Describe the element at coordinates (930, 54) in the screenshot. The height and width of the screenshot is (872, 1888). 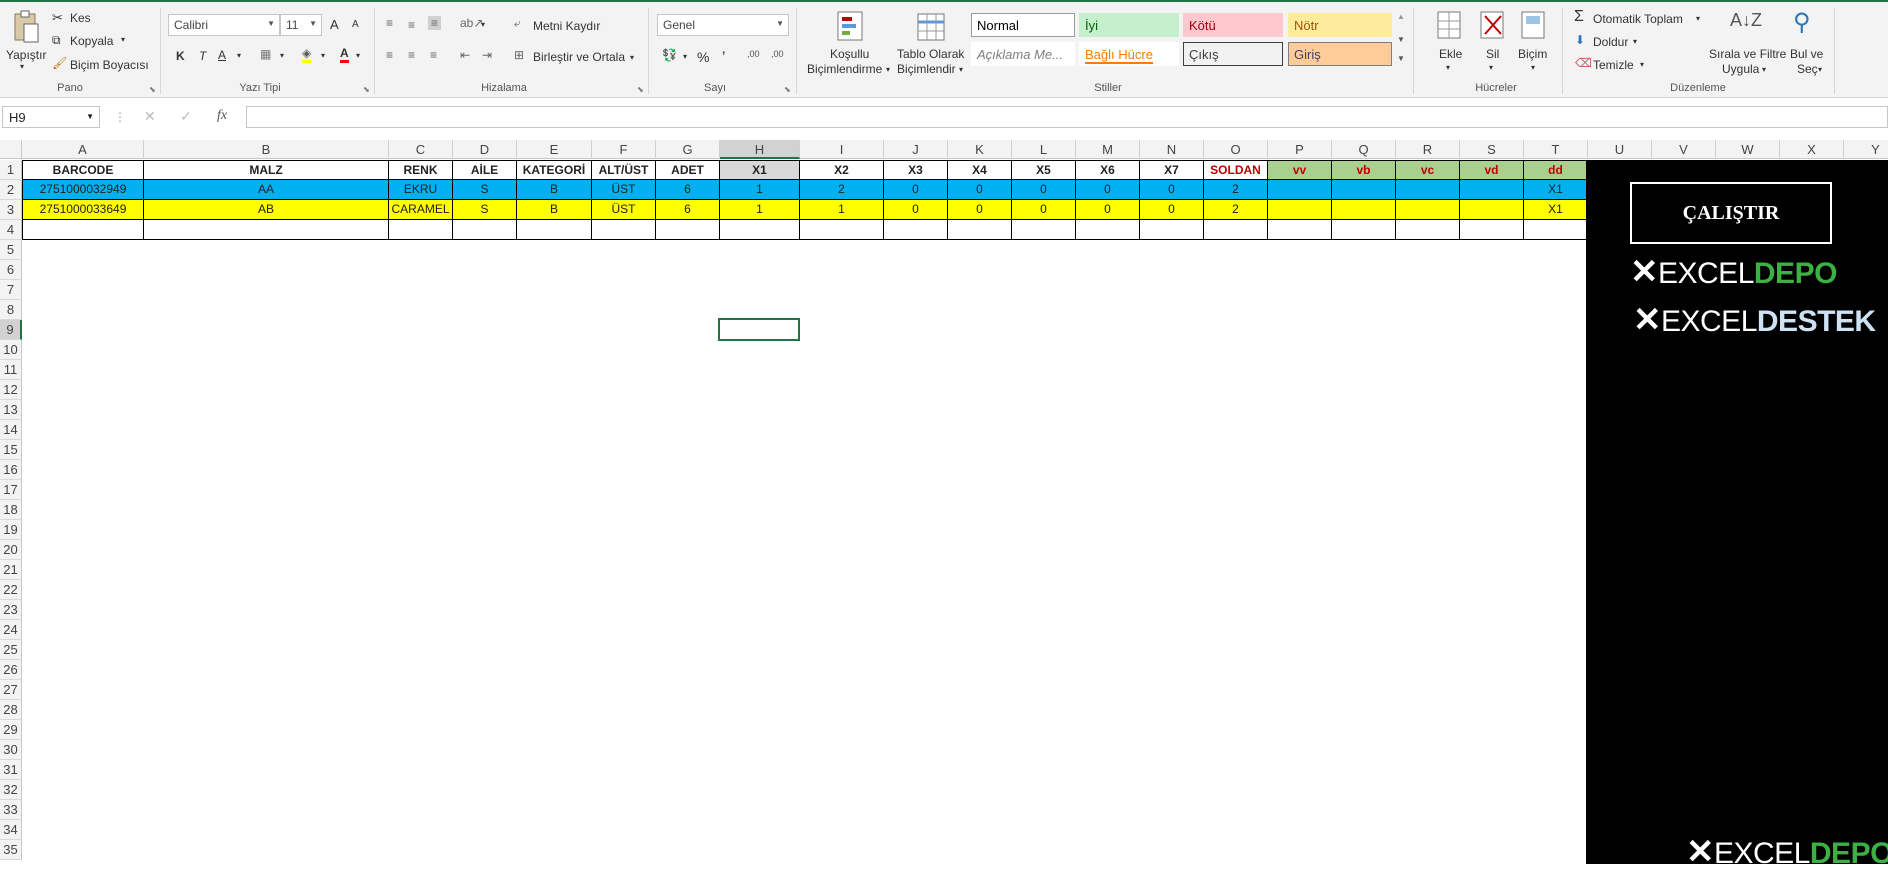
I see `format-as-table-label: Tablo Olarak` at that location.